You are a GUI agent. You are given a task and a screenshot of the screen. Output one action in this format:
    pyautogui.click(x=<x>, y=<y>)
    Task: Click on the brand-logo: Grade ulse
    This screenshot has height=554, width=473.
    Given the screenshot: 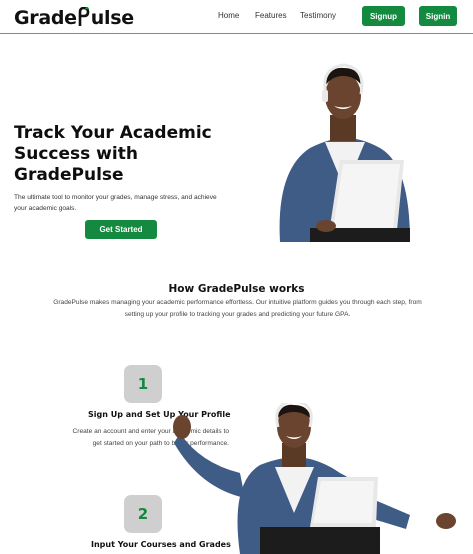 What is the action you would take?
    pyautogui.click(x=74, y=18)
    